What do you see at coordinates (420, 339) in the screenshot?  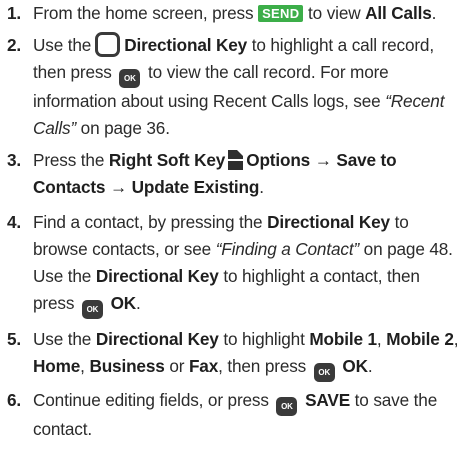 I see `bold-term: Mobile 2` at bounding box center [420, 339].